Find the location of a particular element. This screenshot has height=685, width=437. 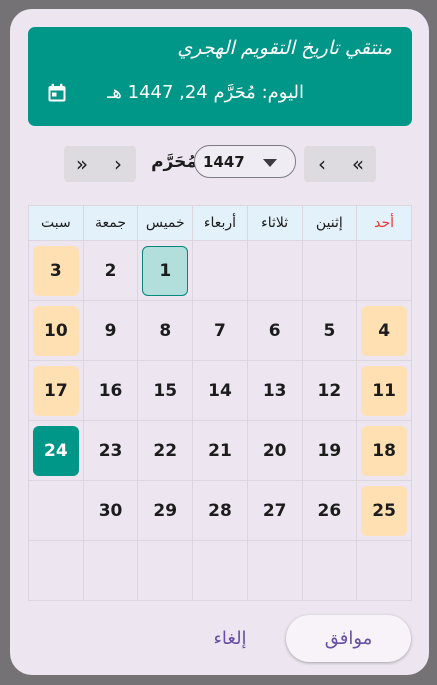

calendar-cell: 11 is located at coordinates (384, 390).